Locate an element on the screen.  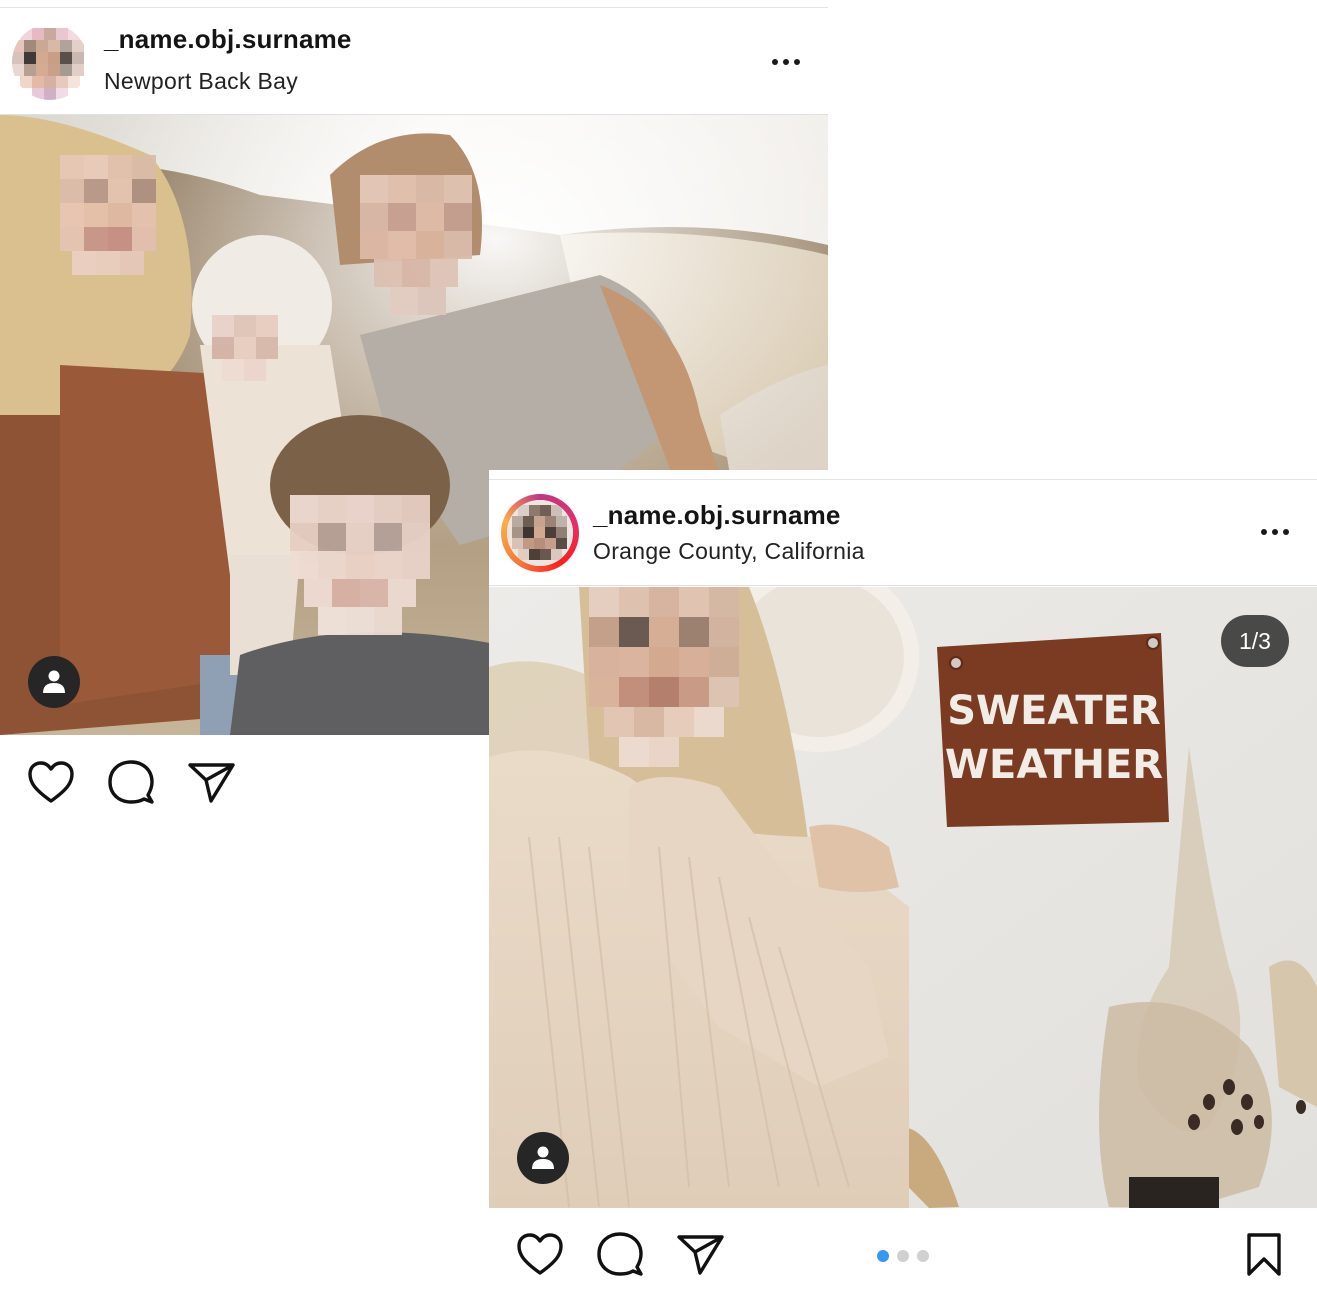
location: Orange County, California is located at coordinates (729, 551).